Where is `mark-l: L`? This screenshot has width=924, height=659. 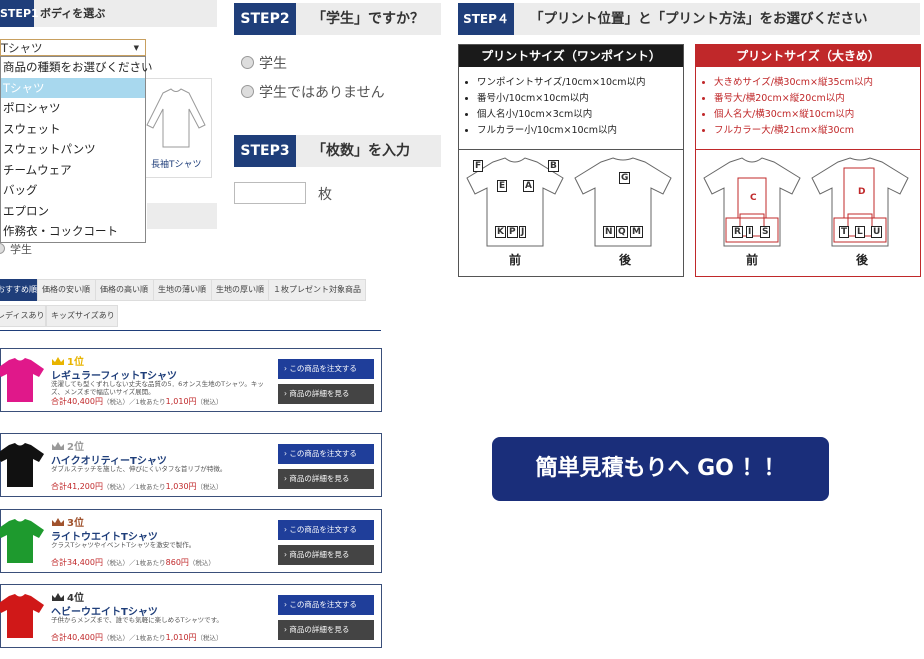 mark-l: L is located at coordinates (860, 232).